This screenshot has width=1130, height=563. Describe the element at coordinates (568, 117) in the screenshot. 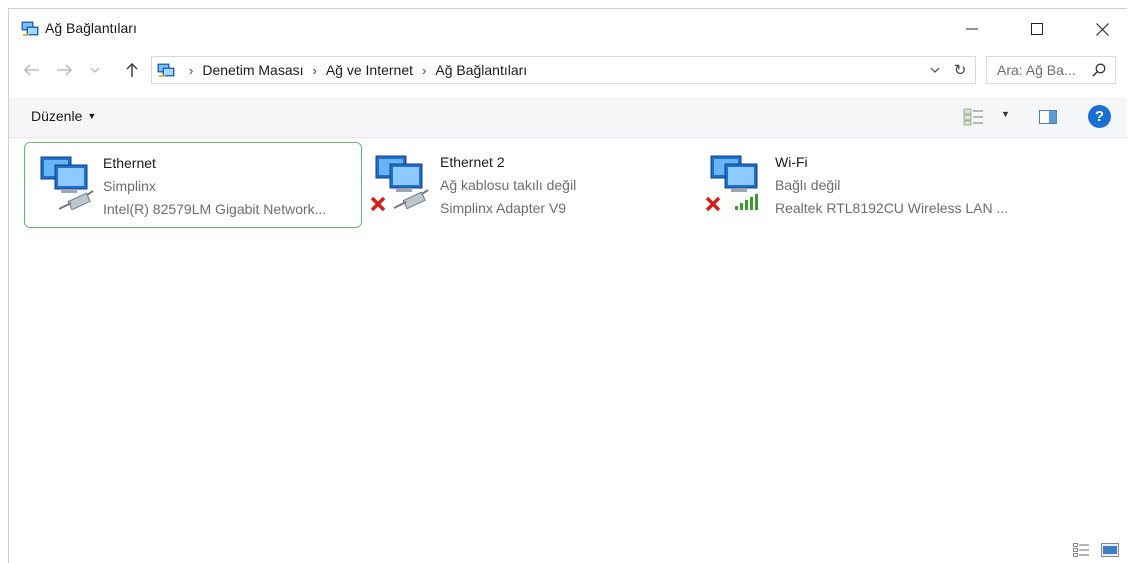

I see `command-bar: Düzenle ▼ ▼ ?` at that location.